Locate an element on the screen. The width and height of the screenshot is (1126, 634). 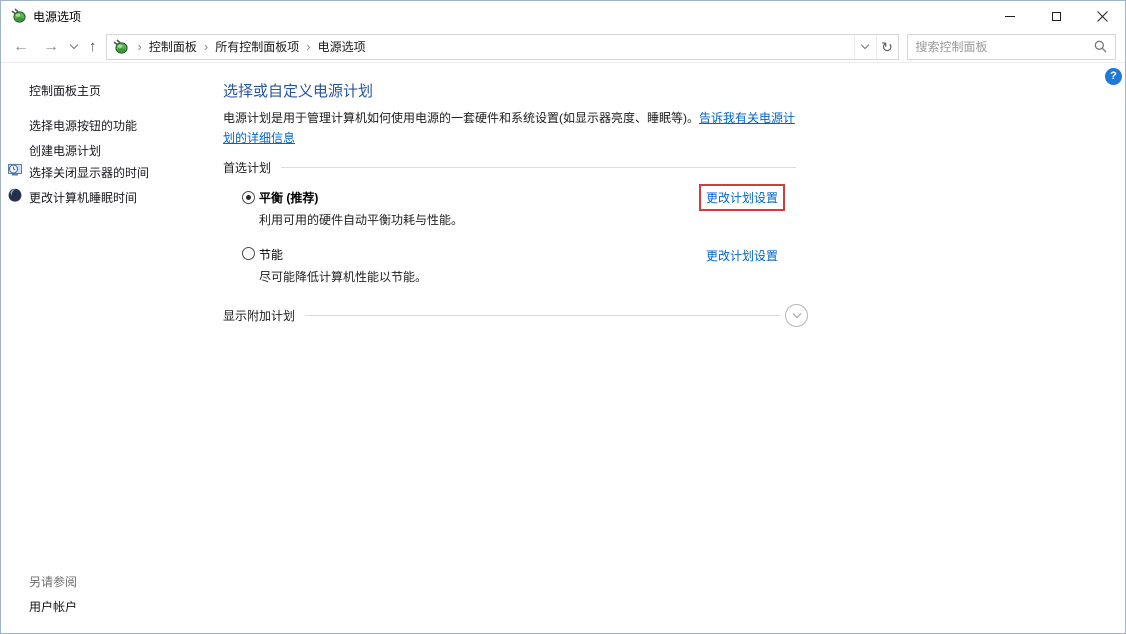
refresh-button: ↻ is located at coordinates (886, 46).